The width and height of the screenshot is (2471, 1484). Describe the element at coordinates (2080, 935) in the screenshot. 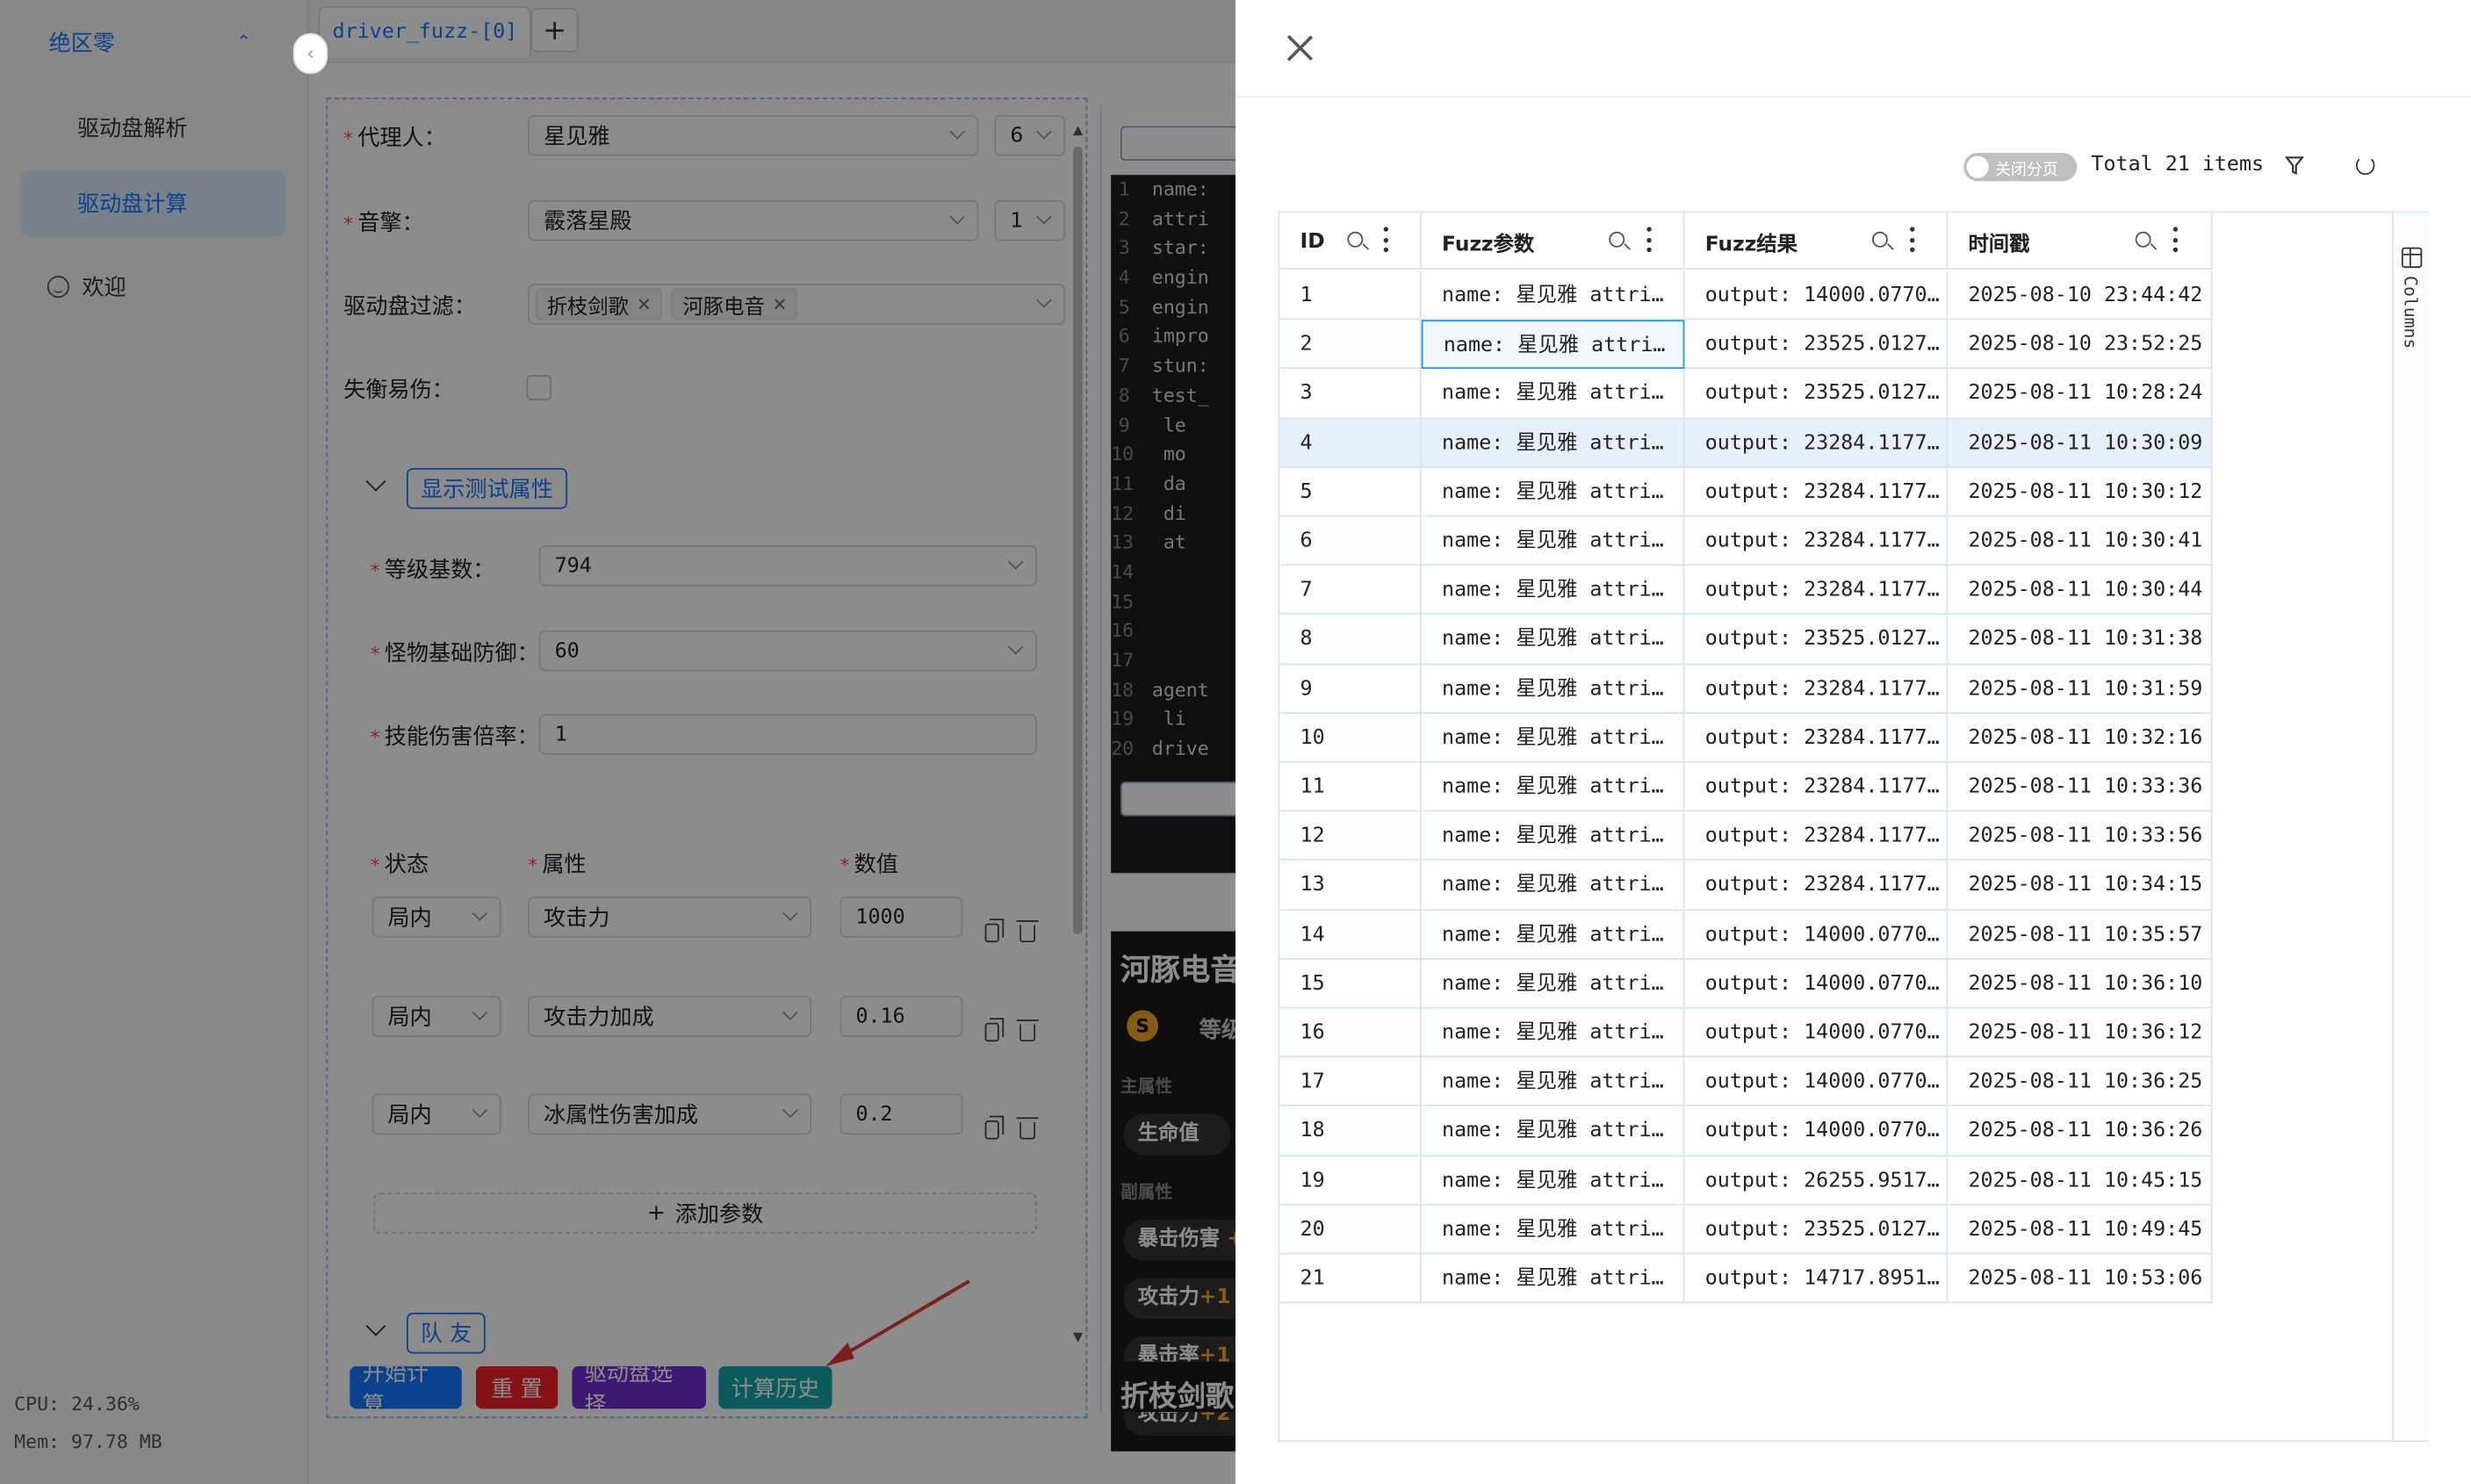

I see `cell-time: 2025-08-11 10:35:57` at that location.